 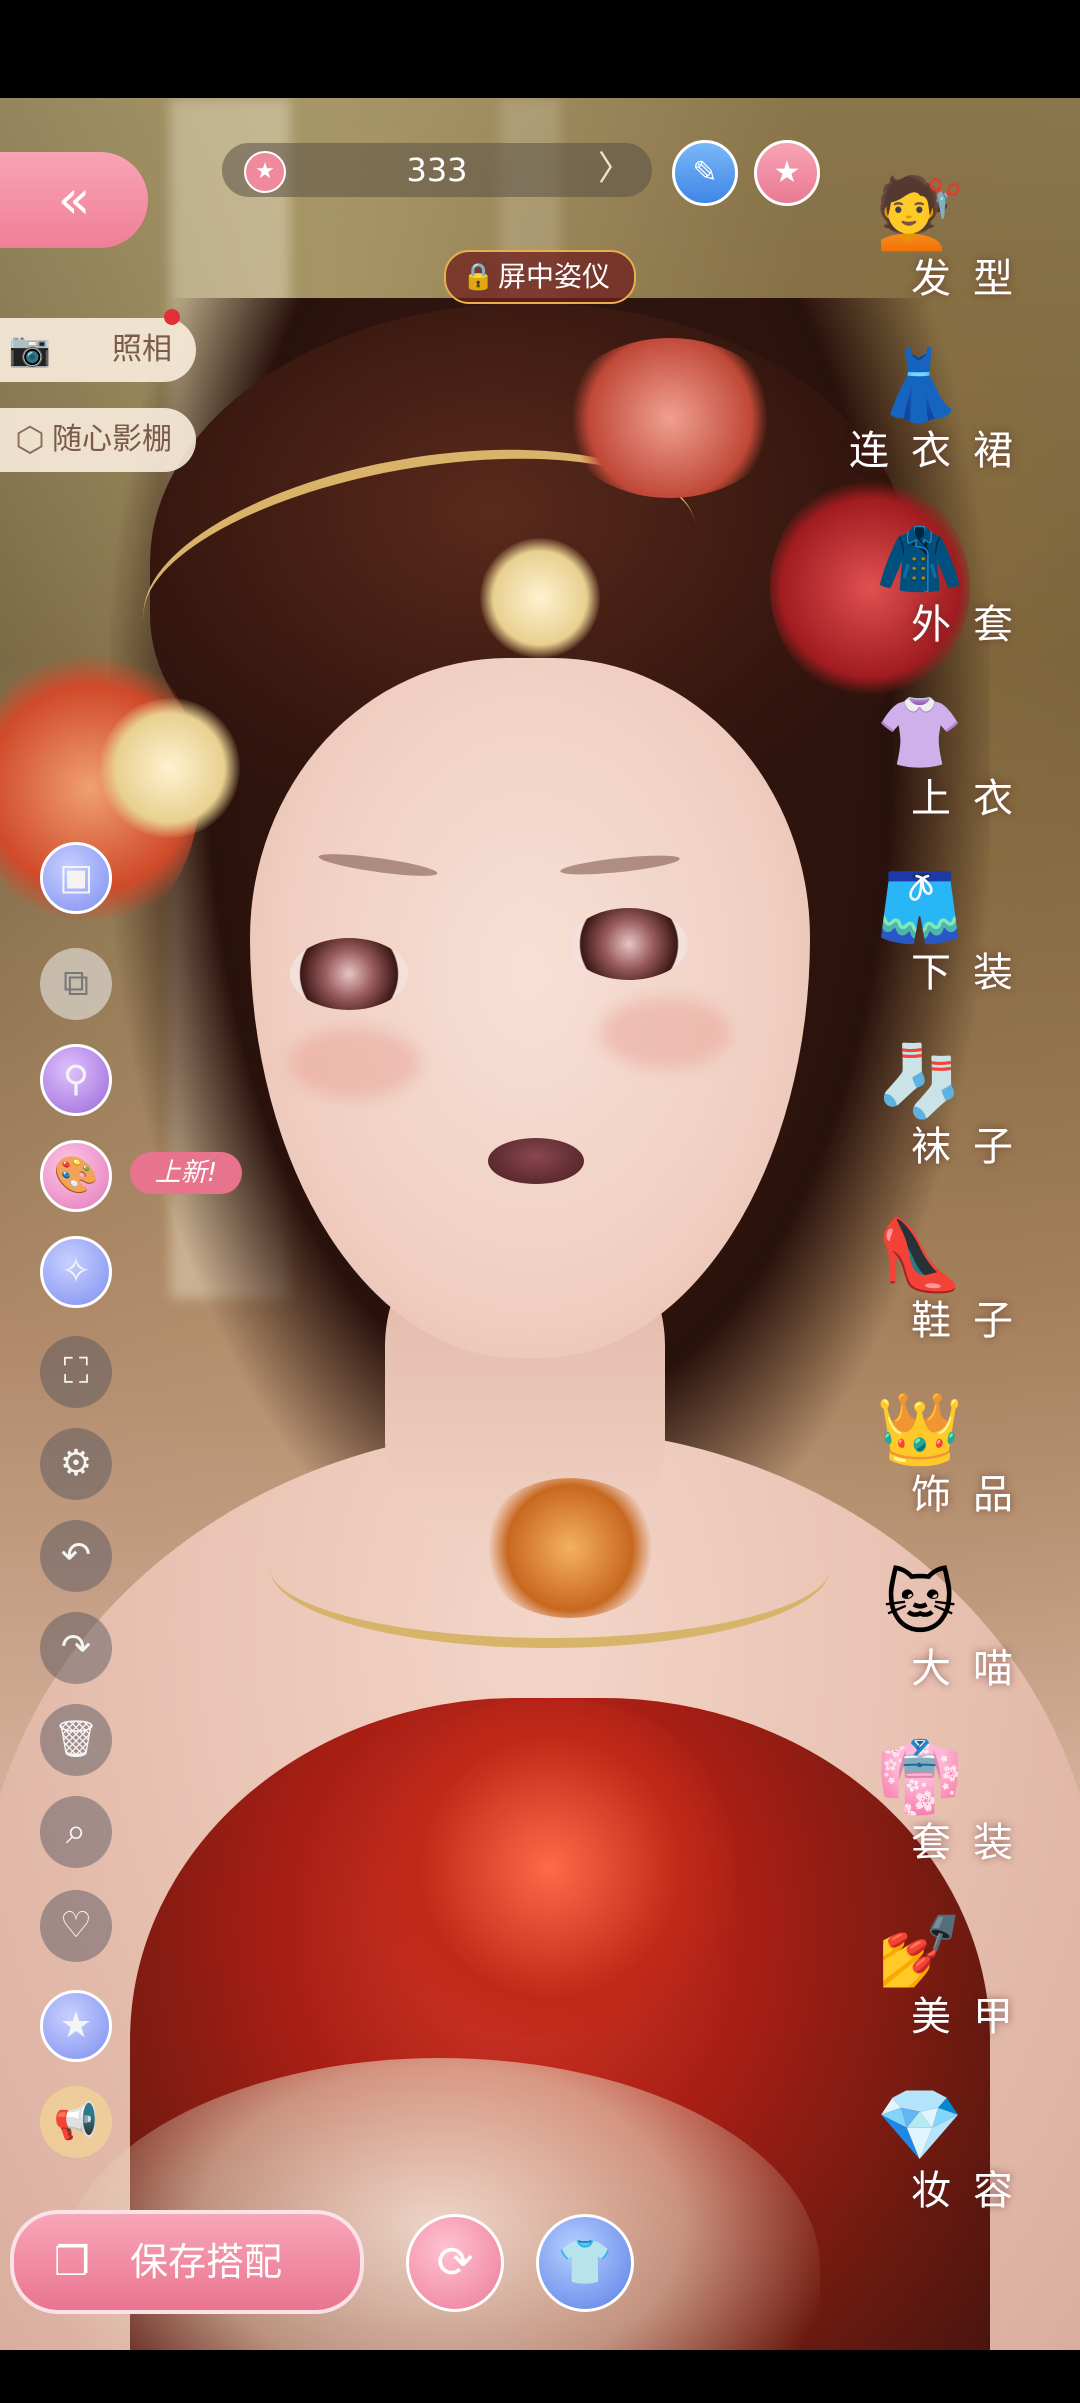 I want to click on star-currency-icon: ★, so click(x=265, y=172).